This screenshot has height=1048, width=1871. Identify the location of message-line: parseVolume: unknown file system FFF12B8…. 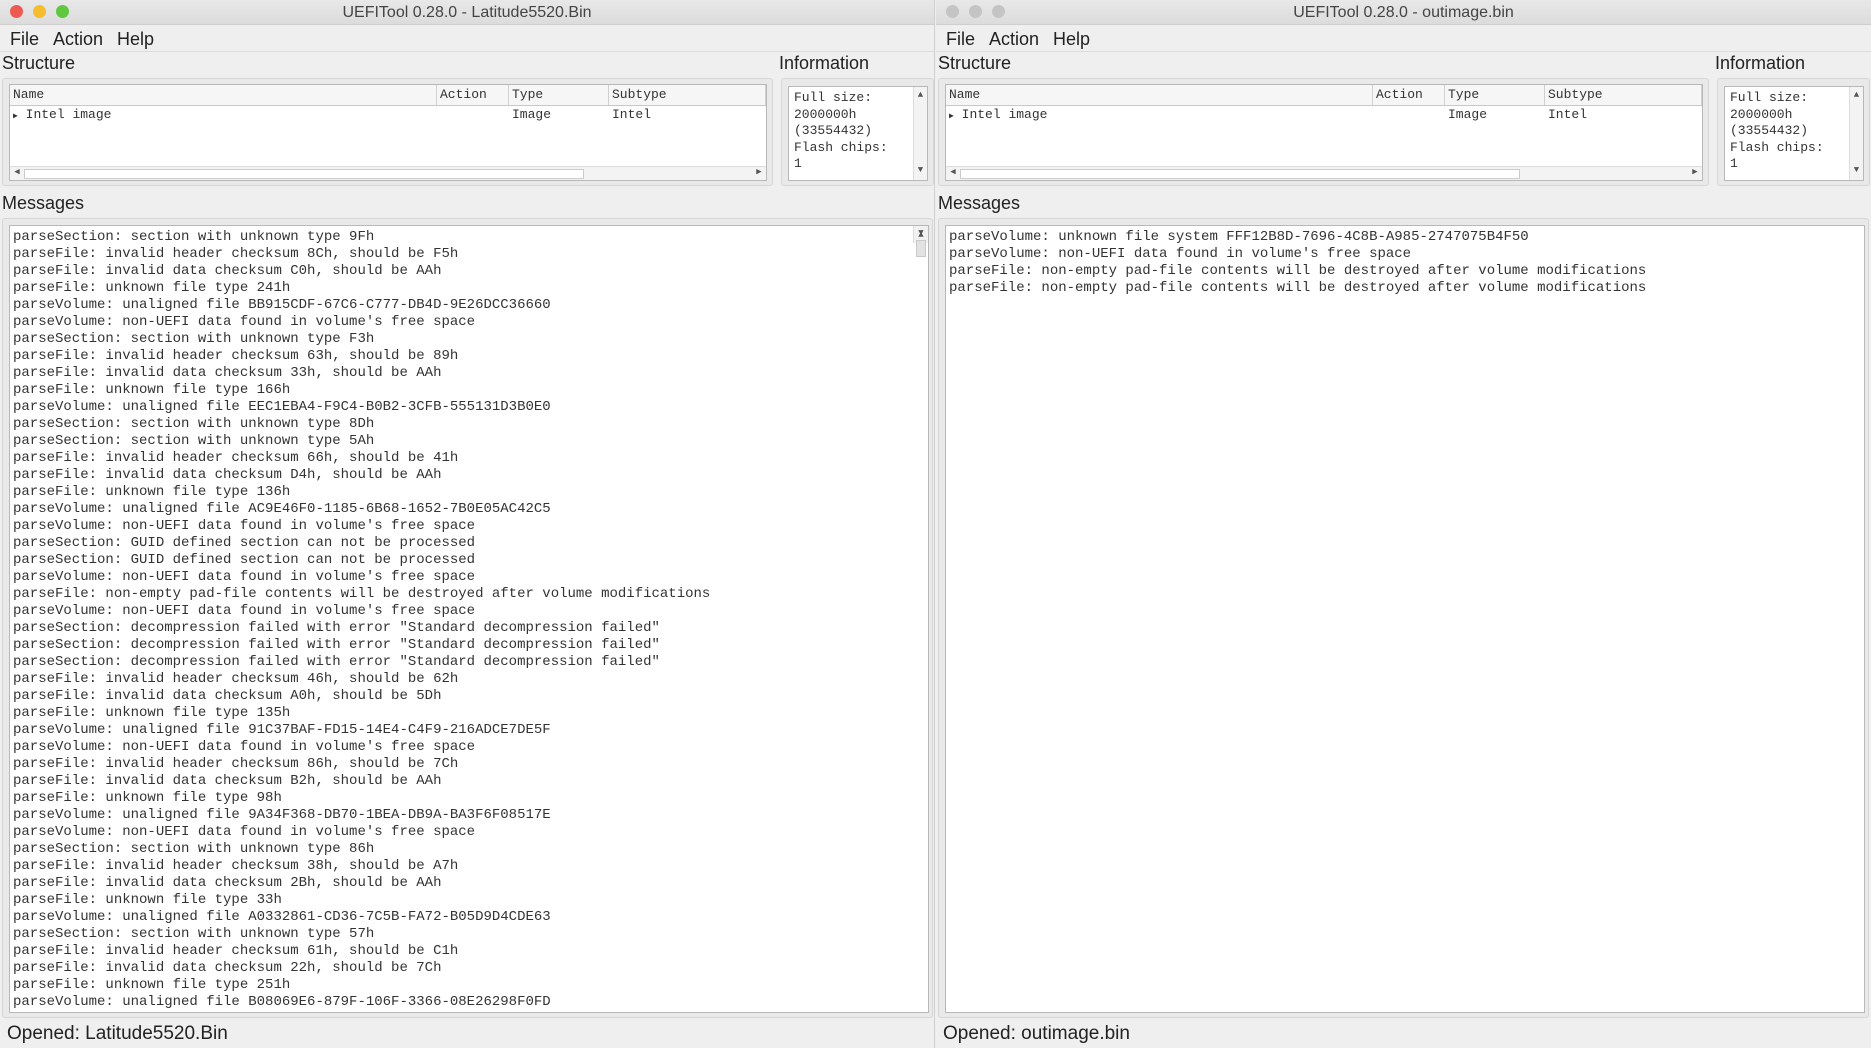
(1406, 237).